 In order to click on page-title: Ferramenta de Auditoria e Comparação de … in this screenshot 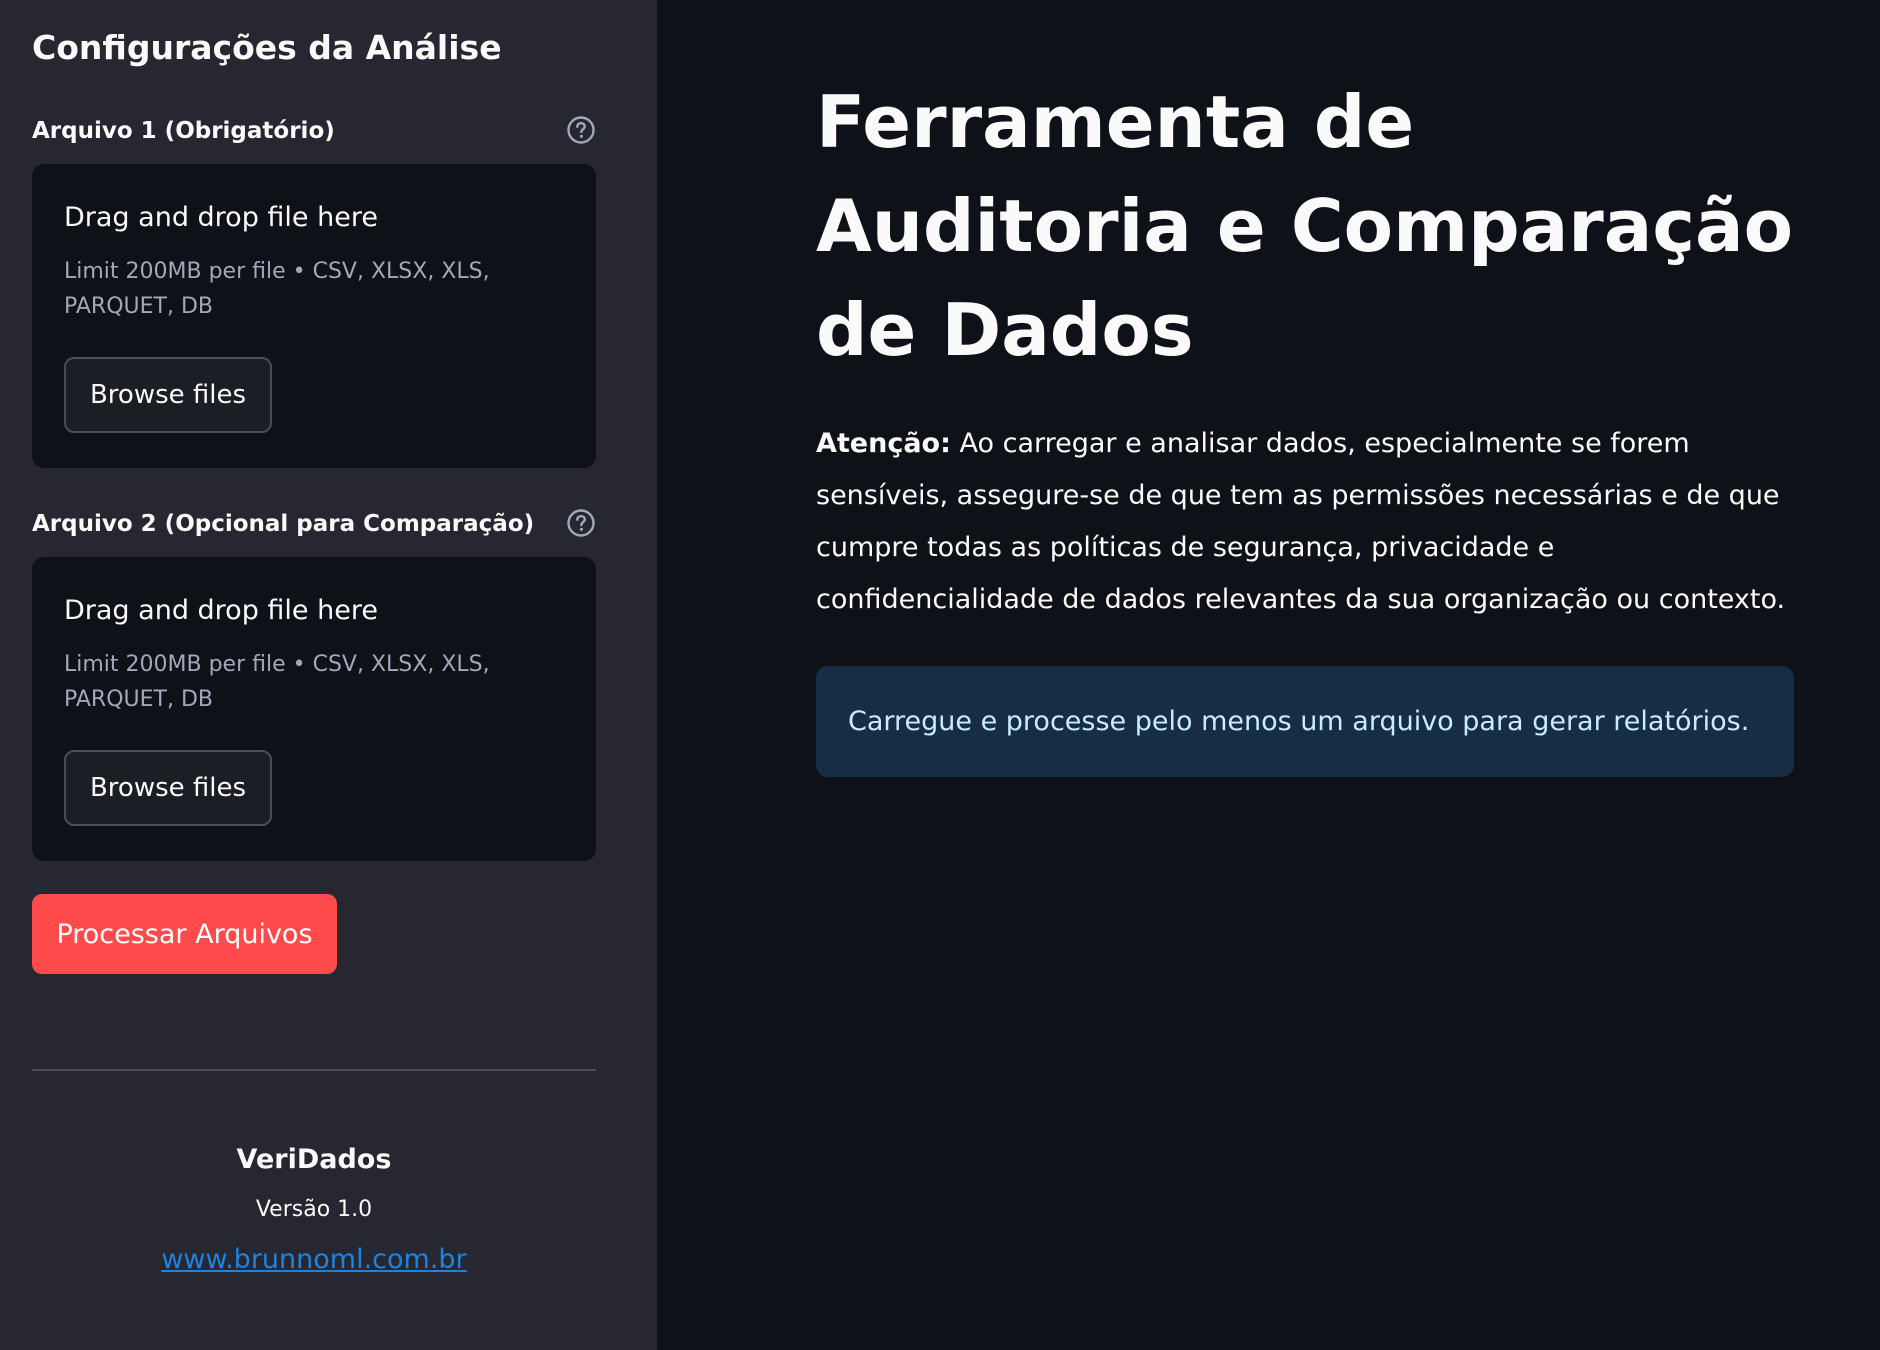, I will do `click(1305, 226)`.